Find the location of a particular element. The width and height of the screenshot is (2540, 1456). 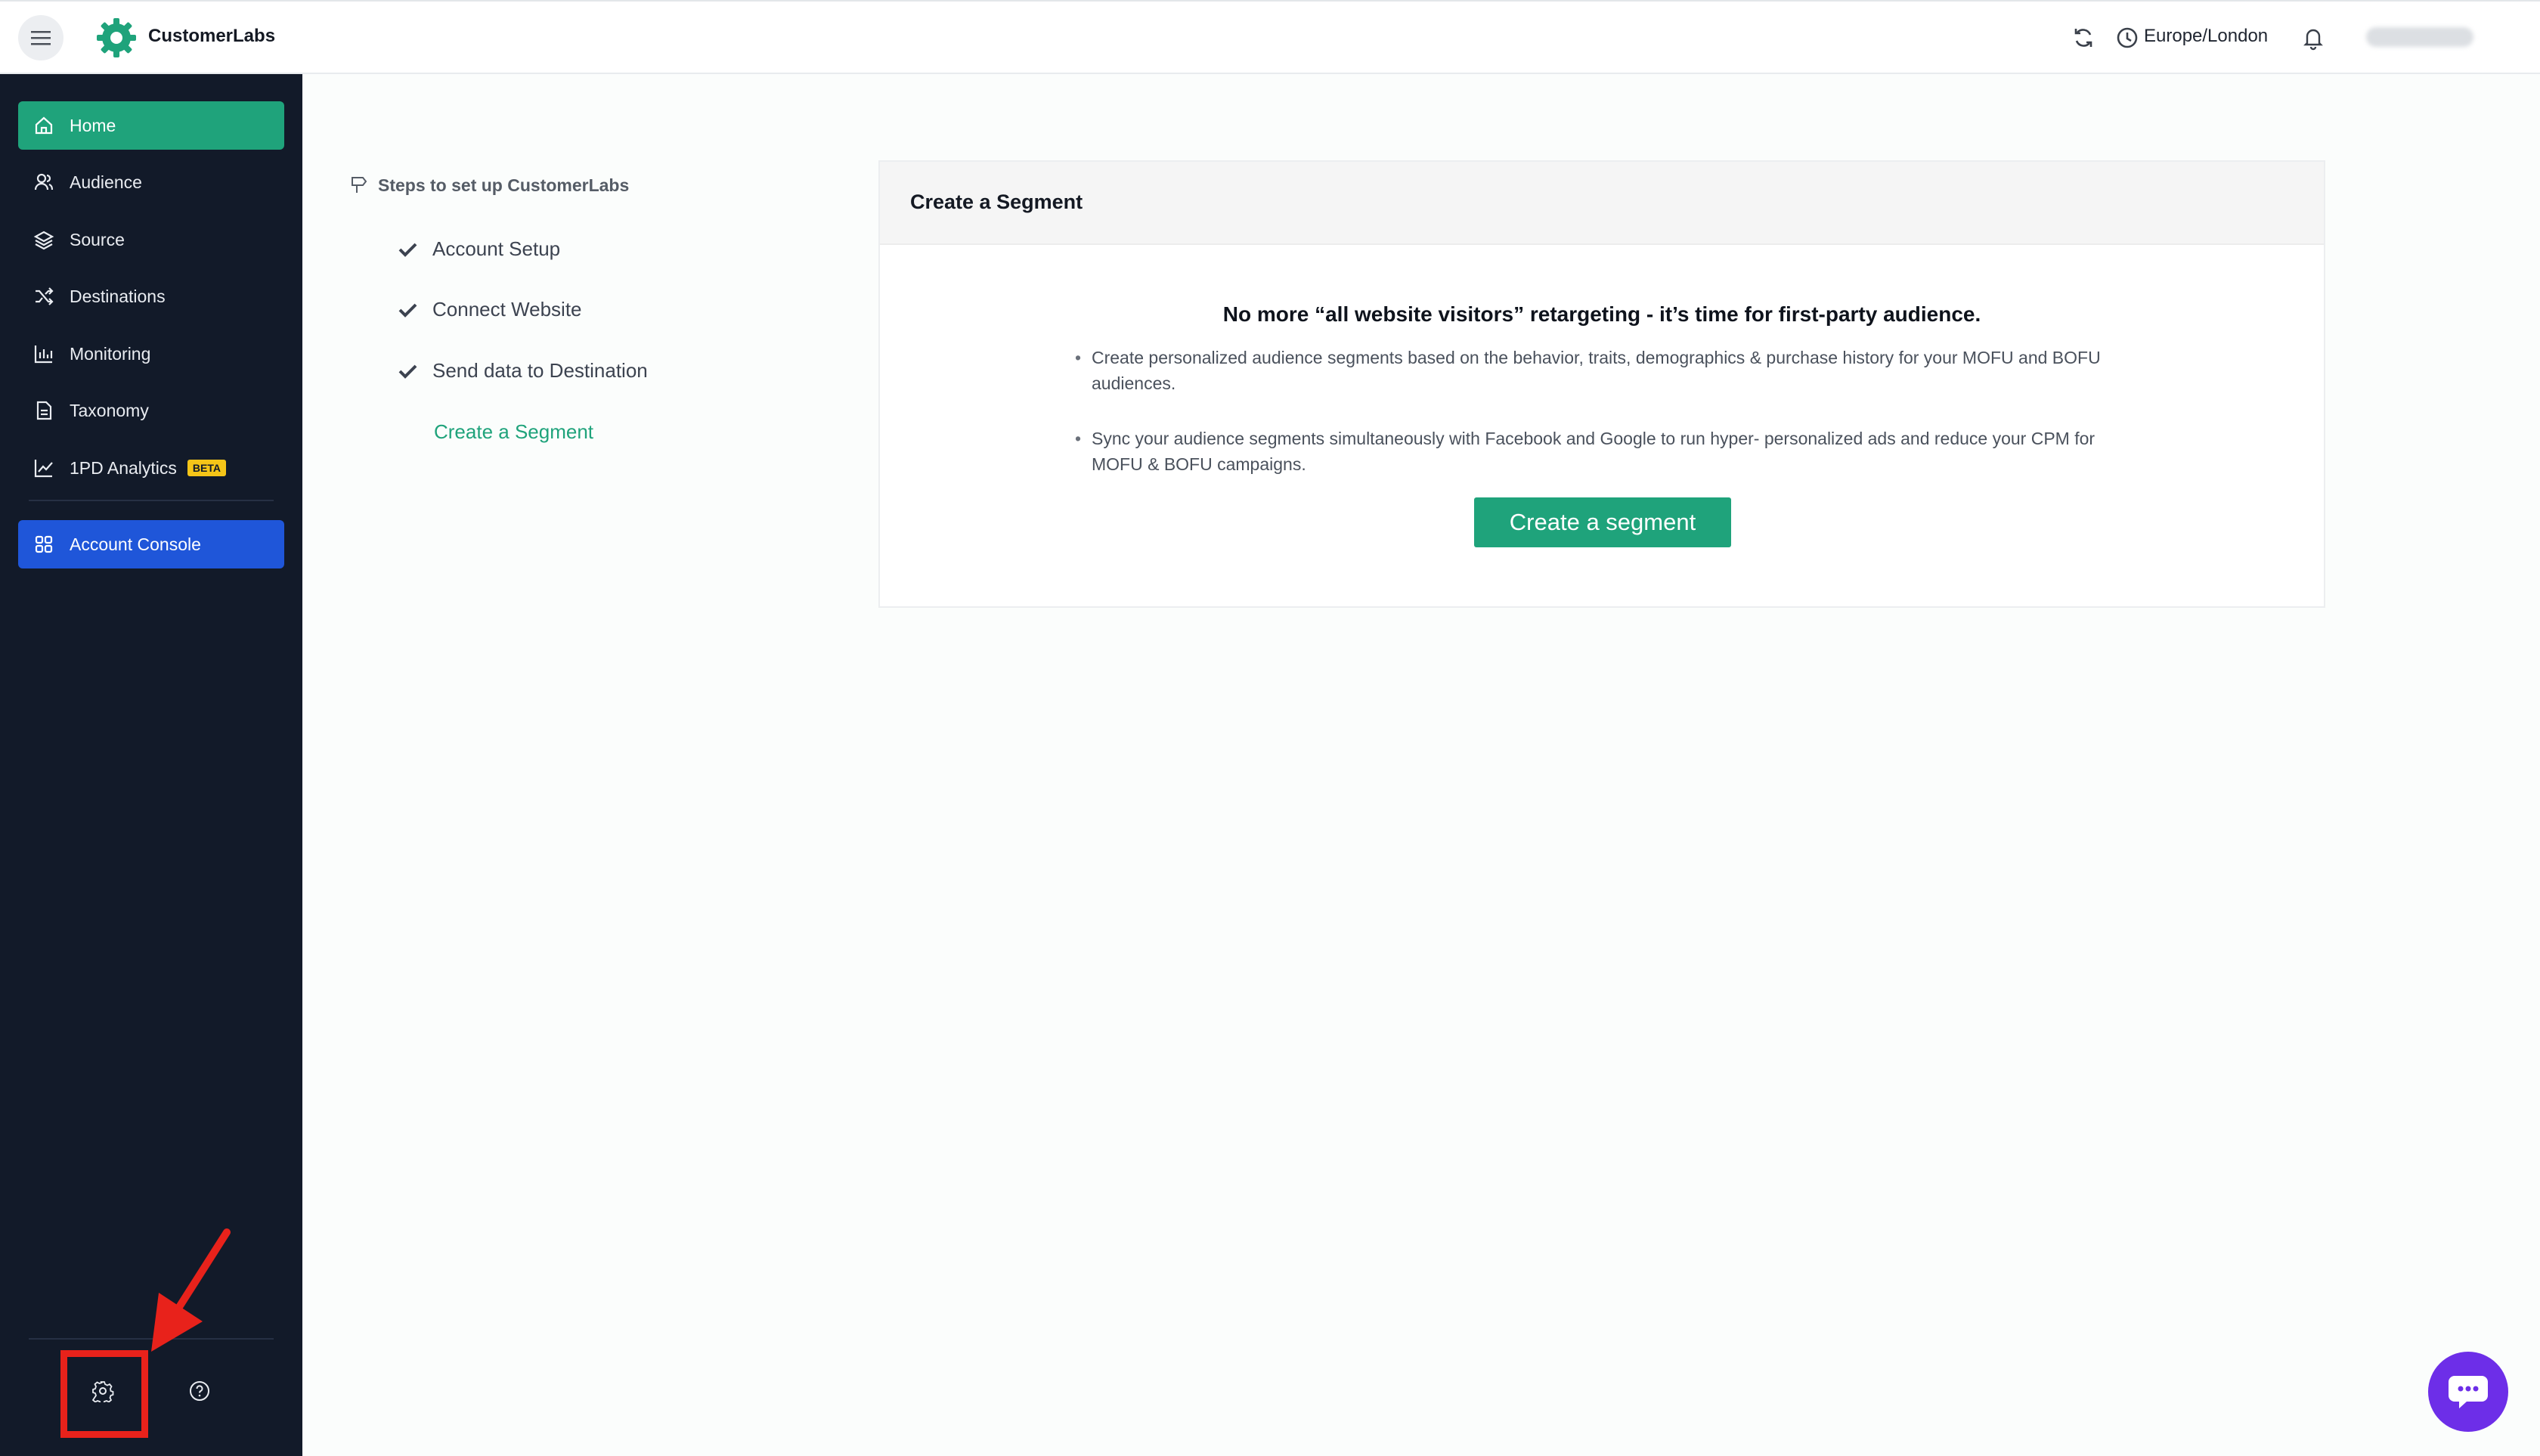

sidebar-item-label: Source is located at coordinates (97, 239).